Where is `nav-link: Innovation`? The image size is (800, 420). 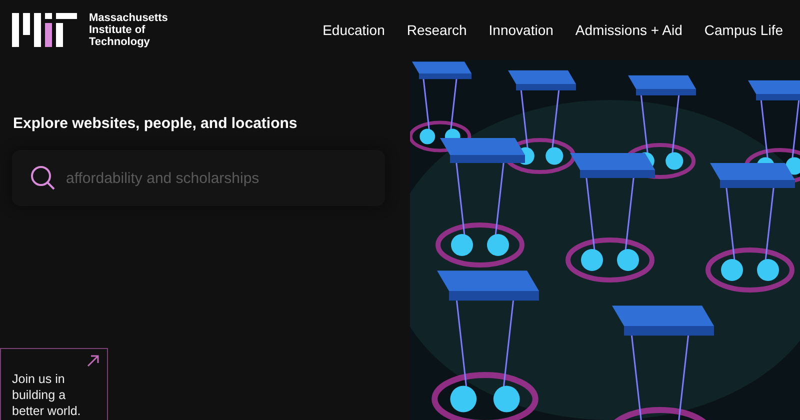 nav-link: Innovation is located at coordinates (521, 30).